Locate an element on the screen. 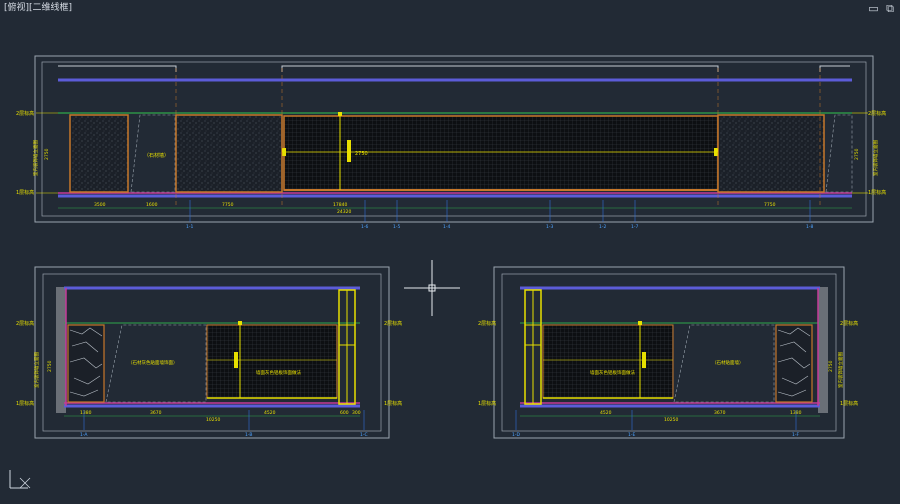 Image resolution: width=900 pixels, height=504 pixels. viewport-label: [俯视][二维线框] is located at coordinates (38, 8).